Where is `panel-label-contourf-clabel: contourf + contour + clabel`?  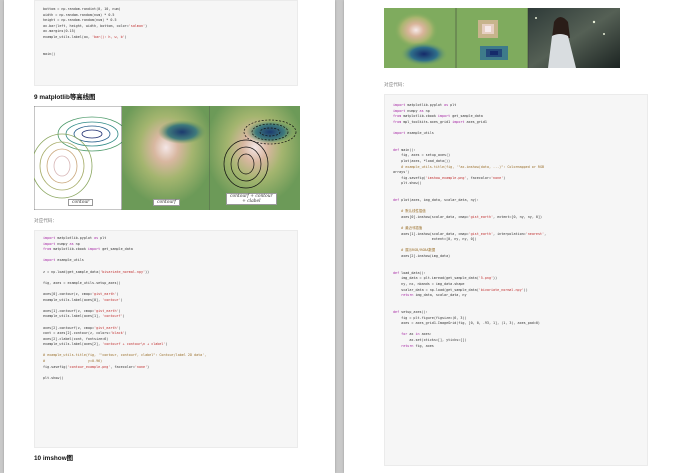 panel-label-contourf-clabel: contourf + contour + clabel is located at coordinates (251, 199).